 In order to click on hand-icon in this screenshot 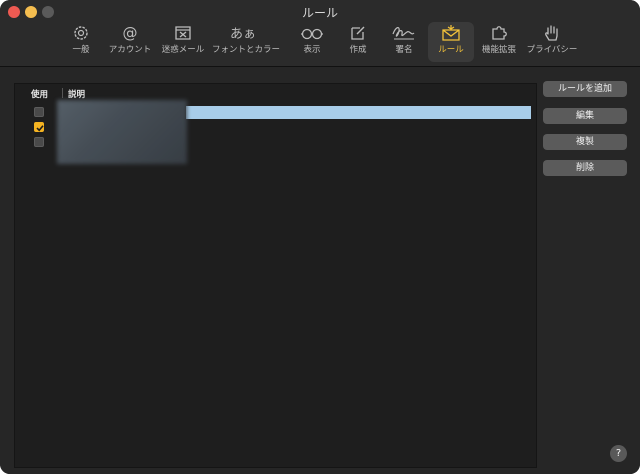, I will do `click(551, 33)`.